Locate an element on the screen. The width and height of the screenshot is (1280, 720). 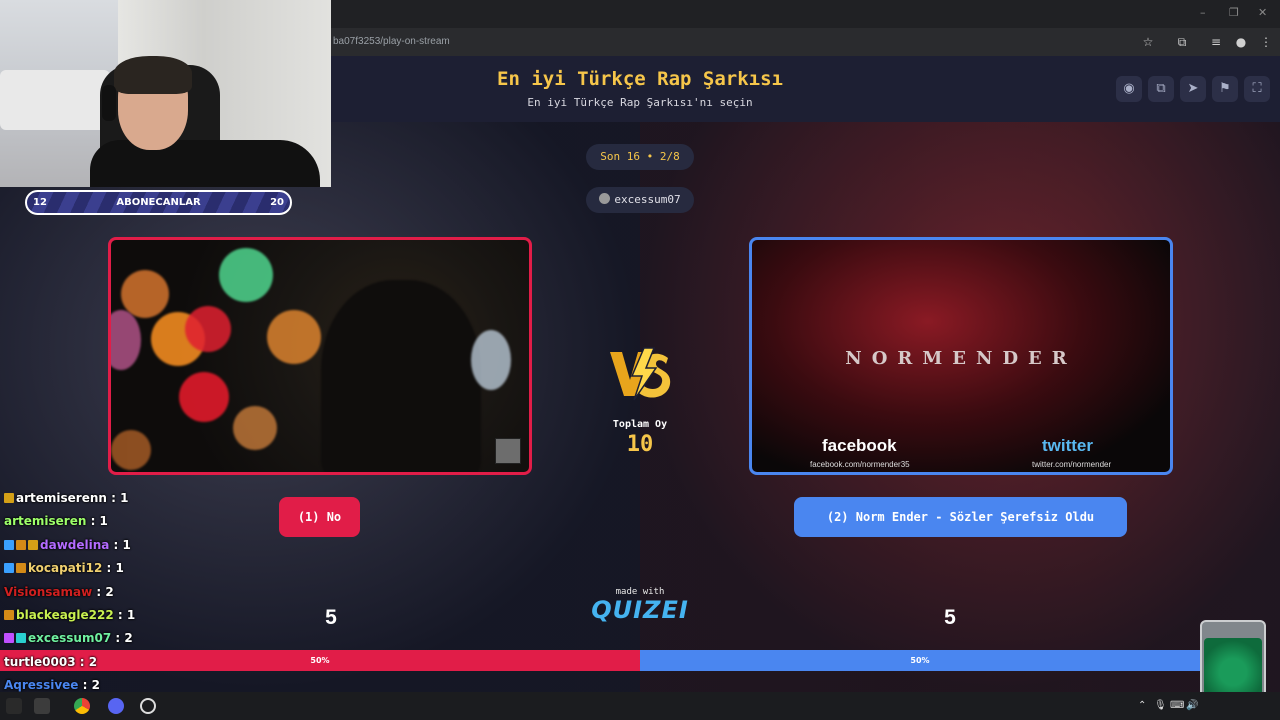
send-icon: ➤ is located at coordinates (1193, 89).